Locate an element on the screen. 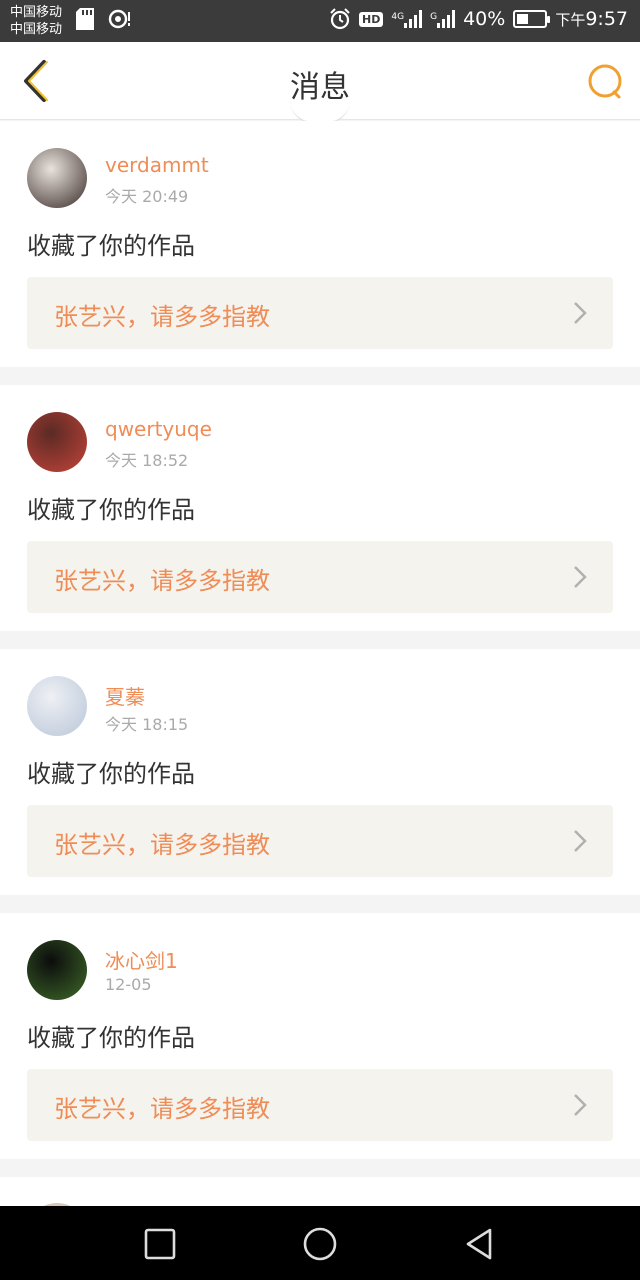  network-type-2: G is located at coordinates (434, 17).